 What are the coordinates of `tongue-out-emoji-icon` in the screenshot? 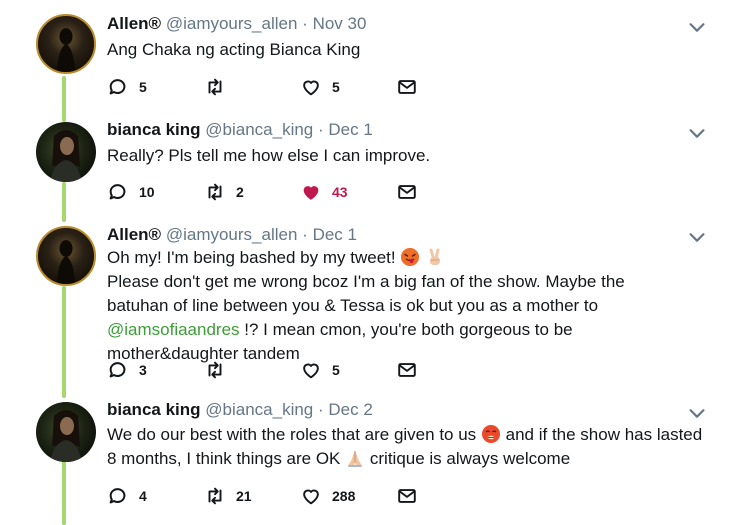 It's located at (410, 257).